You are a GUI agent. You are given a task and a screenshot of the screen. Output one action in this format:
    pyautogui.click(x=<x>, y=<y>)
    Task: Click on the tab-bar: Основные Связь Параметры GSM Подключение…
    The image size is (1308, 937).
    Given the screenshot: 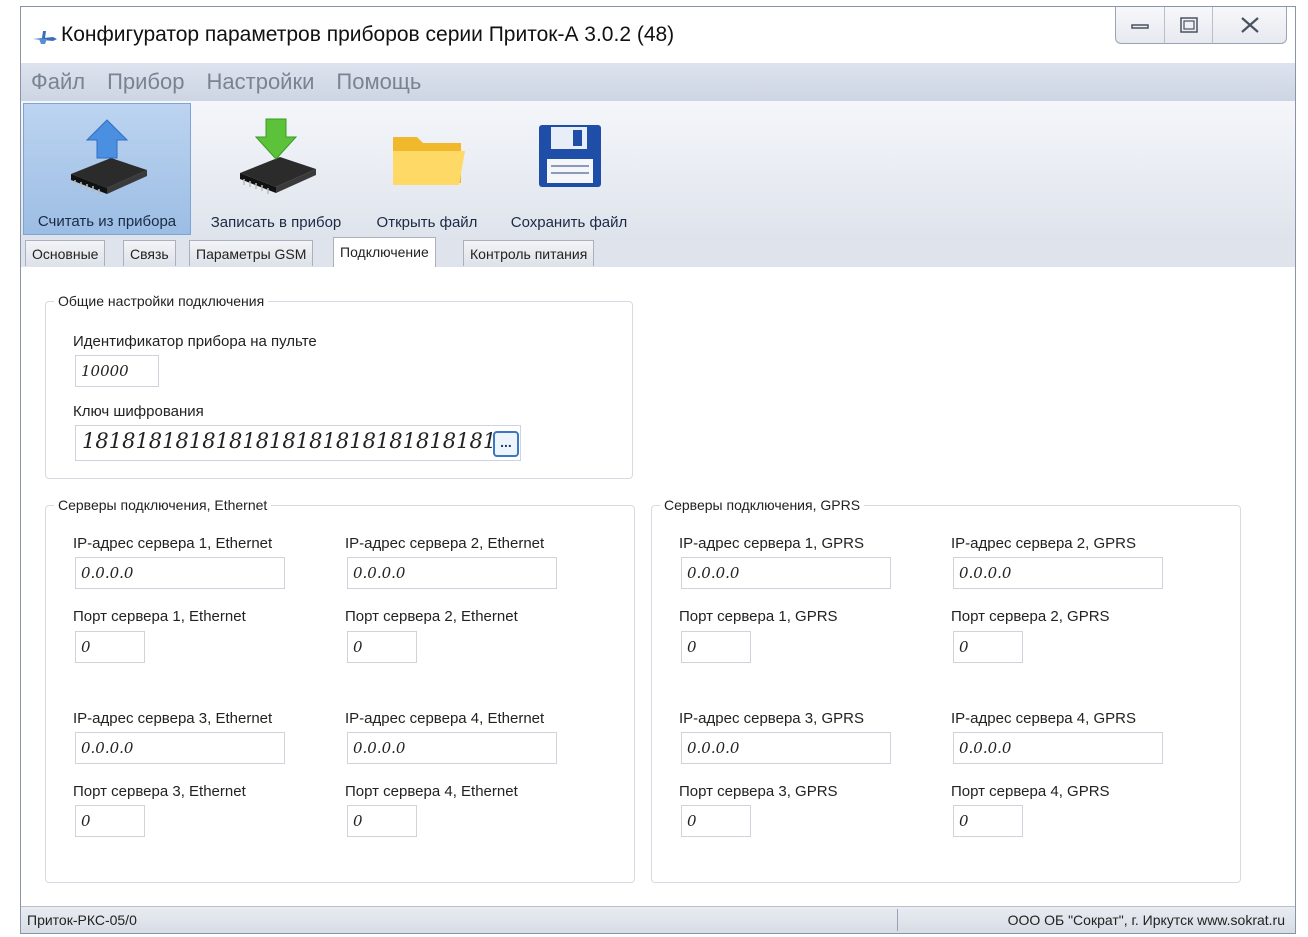 What is the action you would take?
    pyautogui.click(x=658, y=252)
    